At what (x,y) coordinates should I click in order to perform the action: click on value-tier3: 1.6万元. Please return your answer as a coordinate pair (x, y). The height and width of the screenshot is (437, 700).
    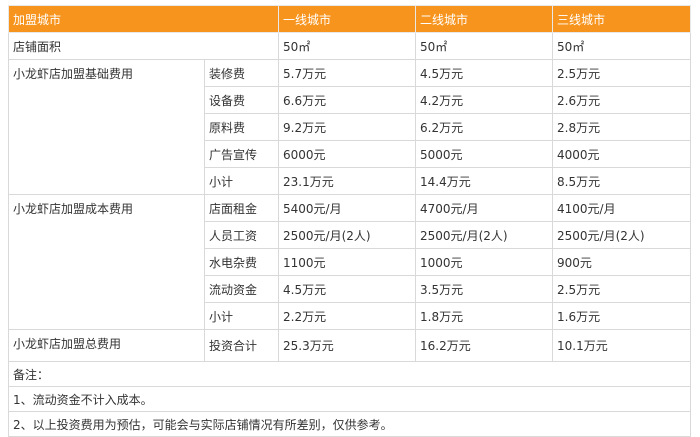
    Looking at the image, I should click on (622, 316).